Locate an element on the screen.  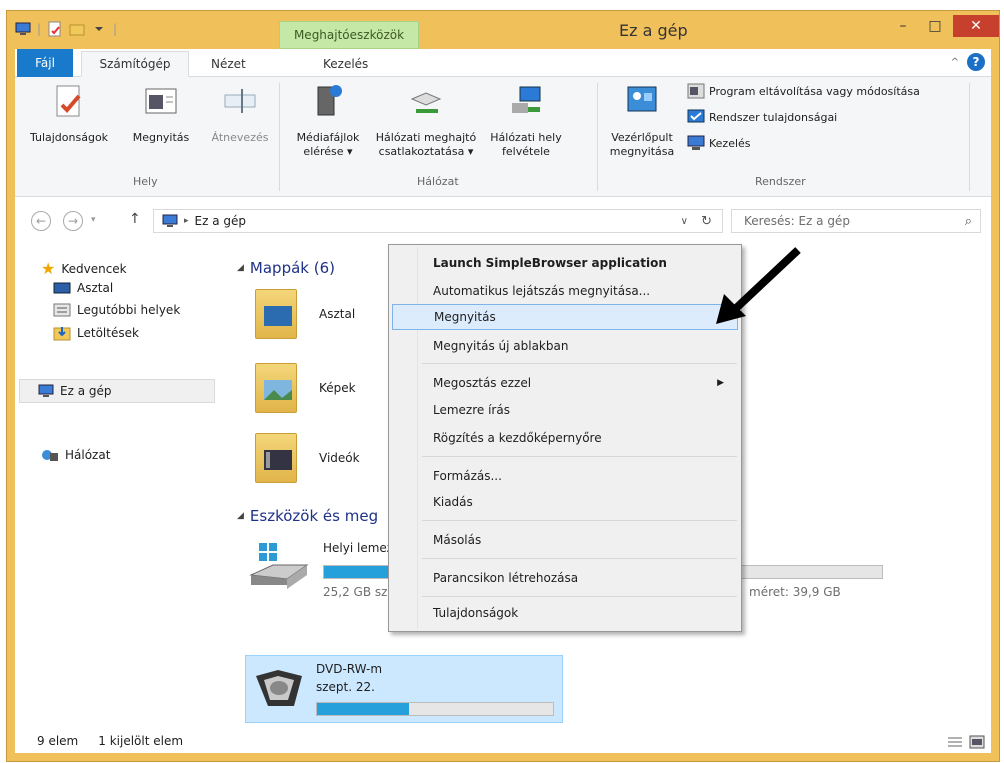
nav-item-downloads: Letöltések is located at coordinates (96, 333).